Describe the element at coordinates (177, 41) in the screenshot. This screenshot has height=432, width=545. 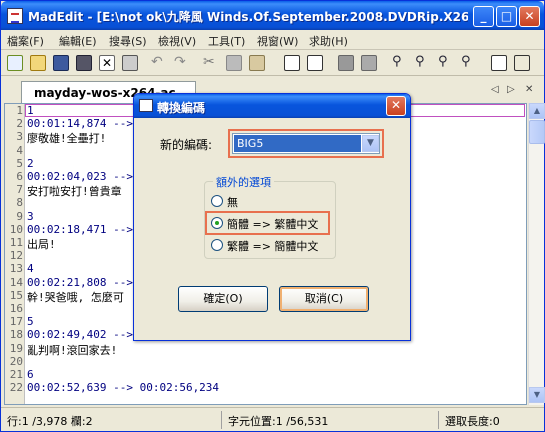
I see `menu-view: 檢視(V)` at that location.